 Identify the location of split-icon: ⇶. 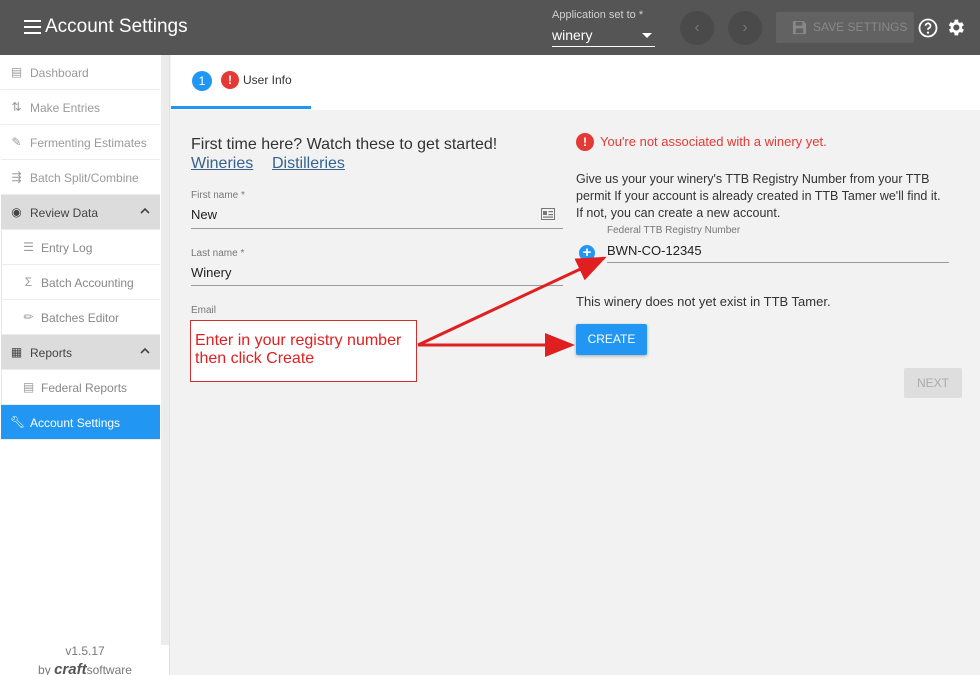
(16, 177).